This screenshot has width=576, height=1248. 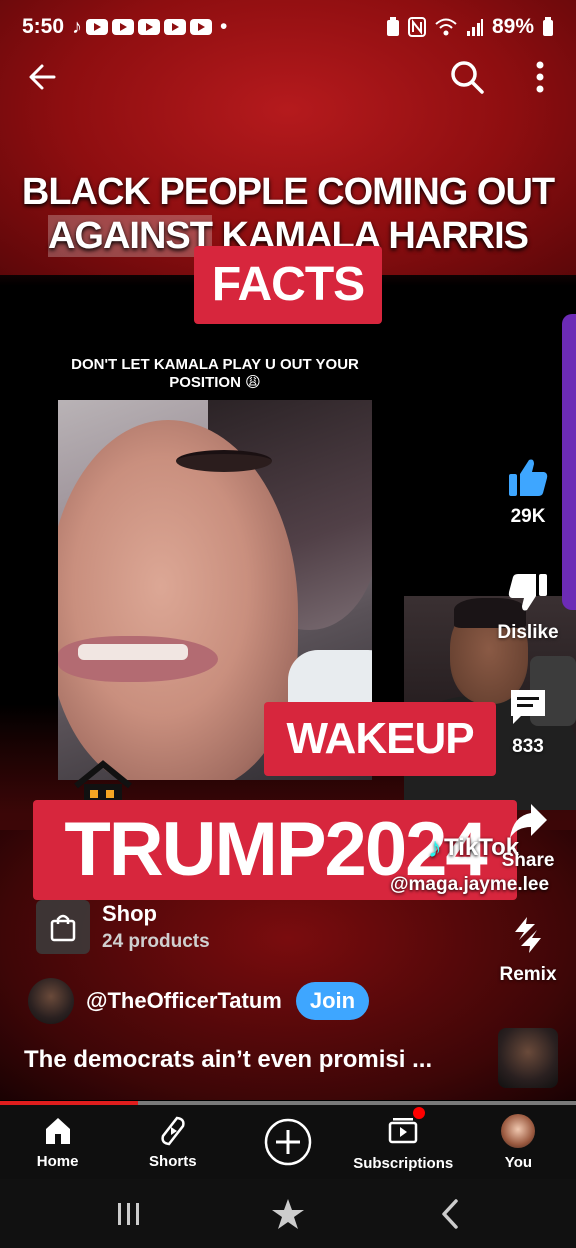 I want to click on nav-home: Home, so click(x=57, y=1142).